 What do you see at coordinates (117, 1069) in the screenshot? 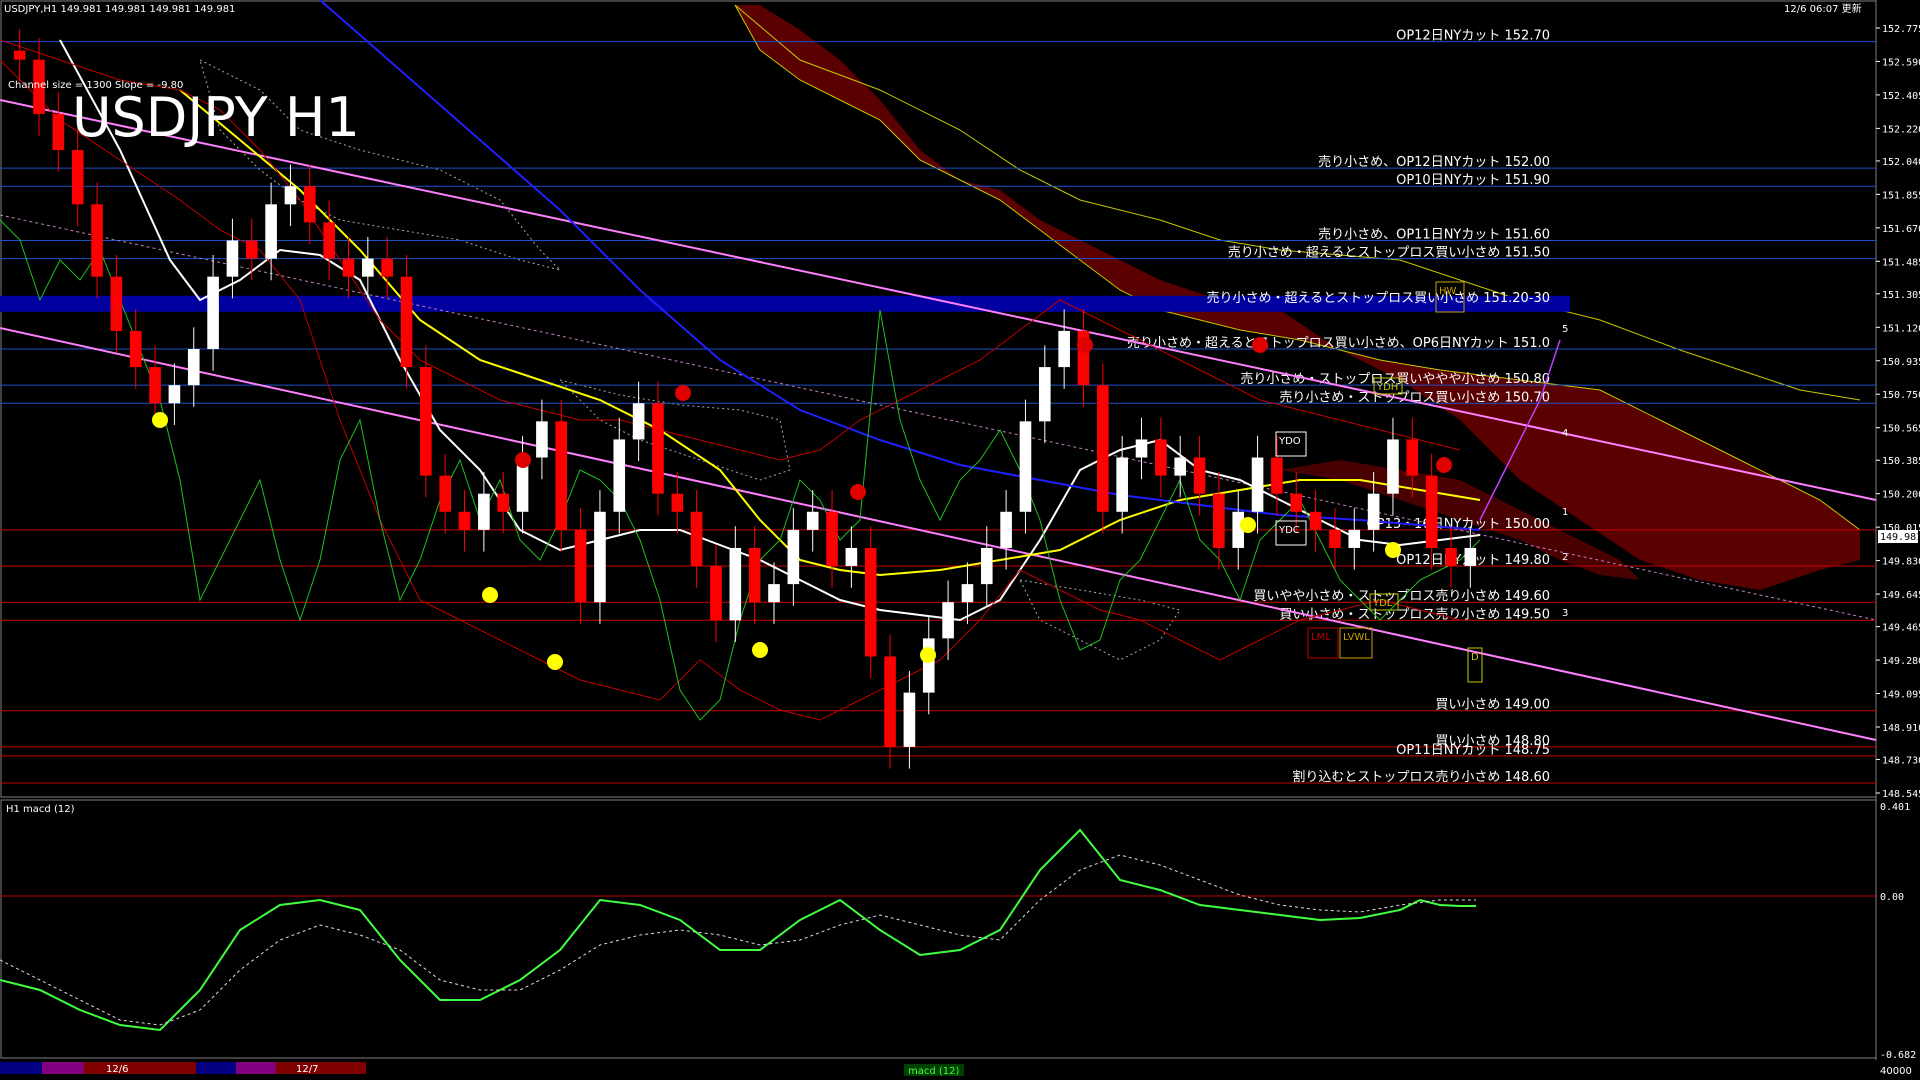
I see `date-label-1: 12/6` at bounding box center [117, 1069].